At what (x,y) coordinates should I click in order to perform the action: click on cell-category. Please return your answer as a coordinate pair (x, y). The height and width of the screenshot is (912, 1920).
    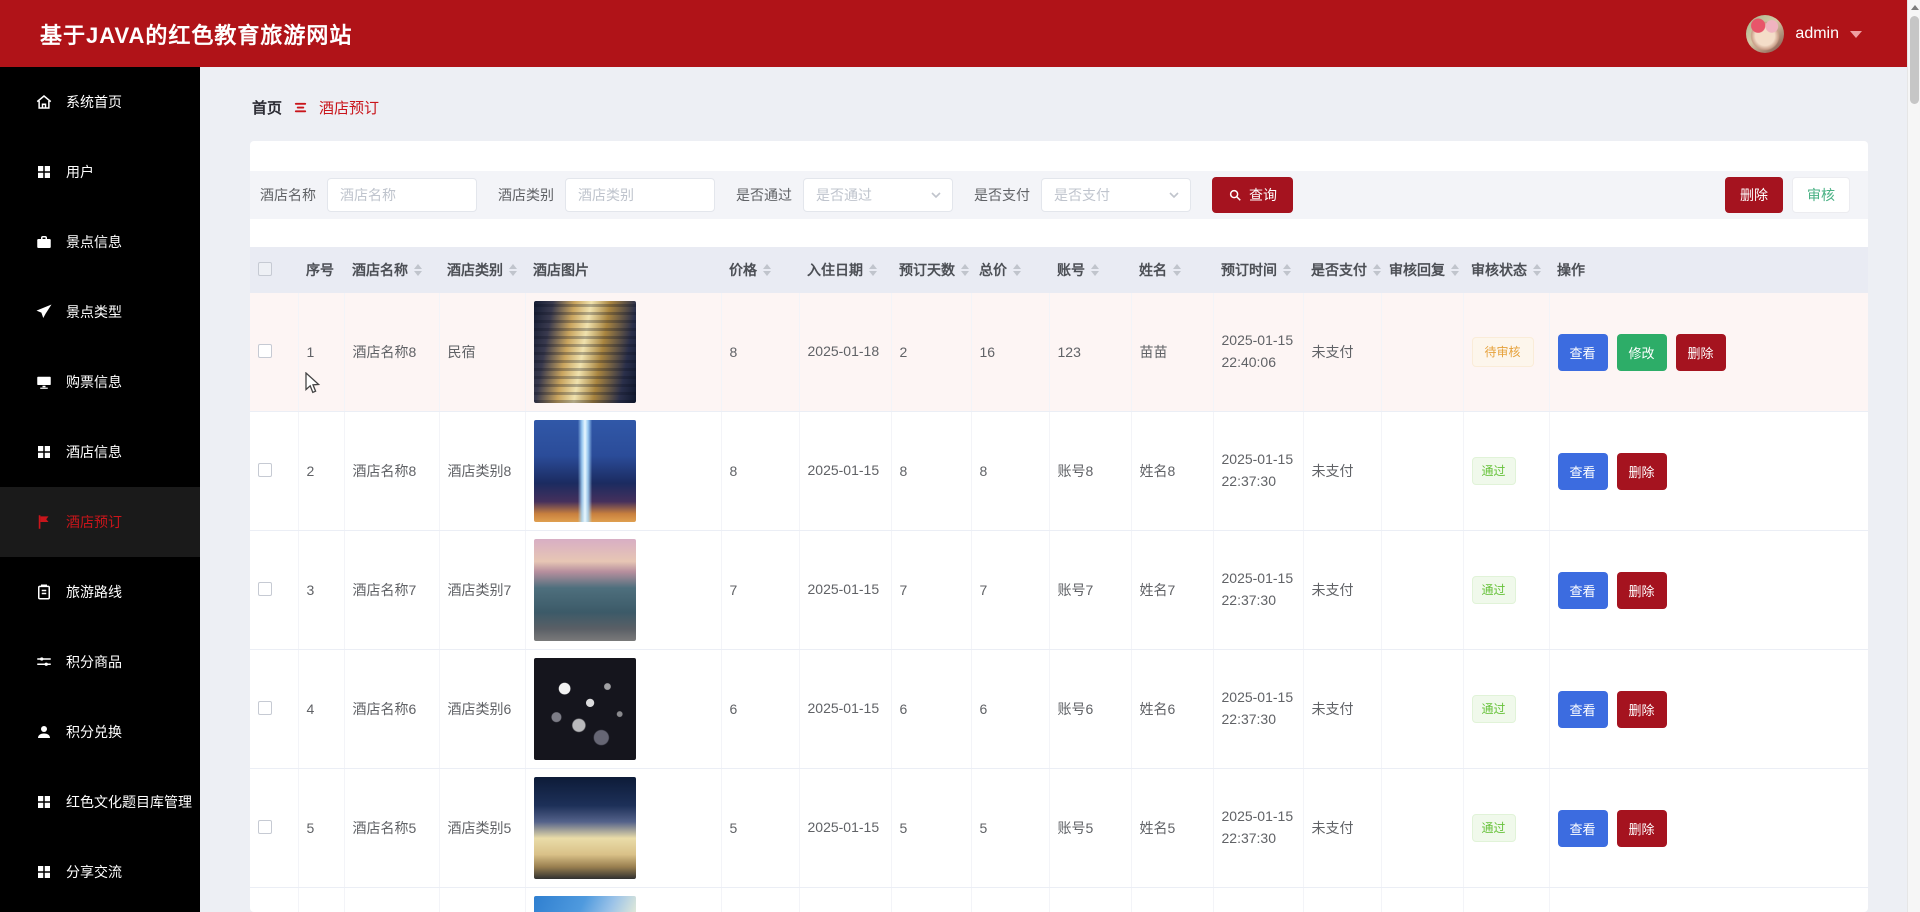
    Looking at the image, I should click on (482, 899).